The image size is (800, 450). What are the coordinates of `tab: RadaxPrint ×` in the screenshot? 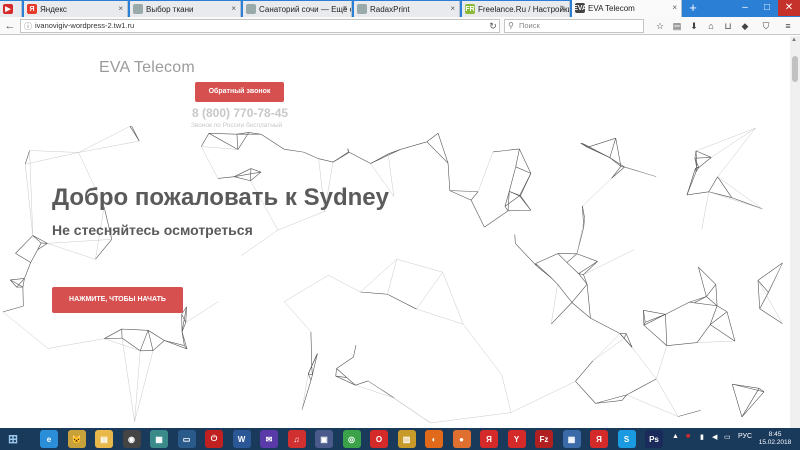 It's located at (407, 9).